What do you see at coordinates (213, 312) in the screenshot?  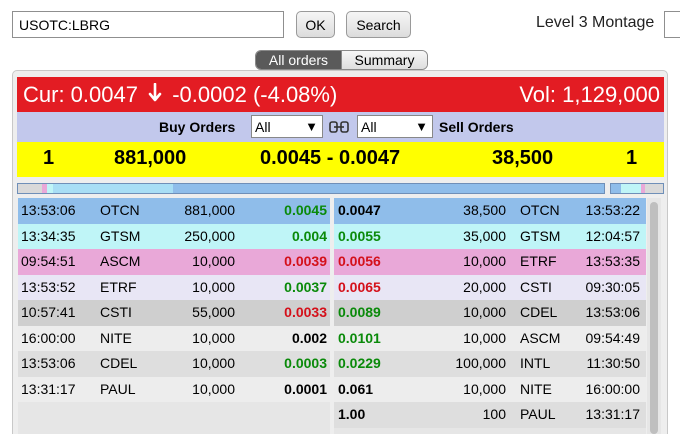 I see `order-size: 55,000` at bounding box center [213, 312].